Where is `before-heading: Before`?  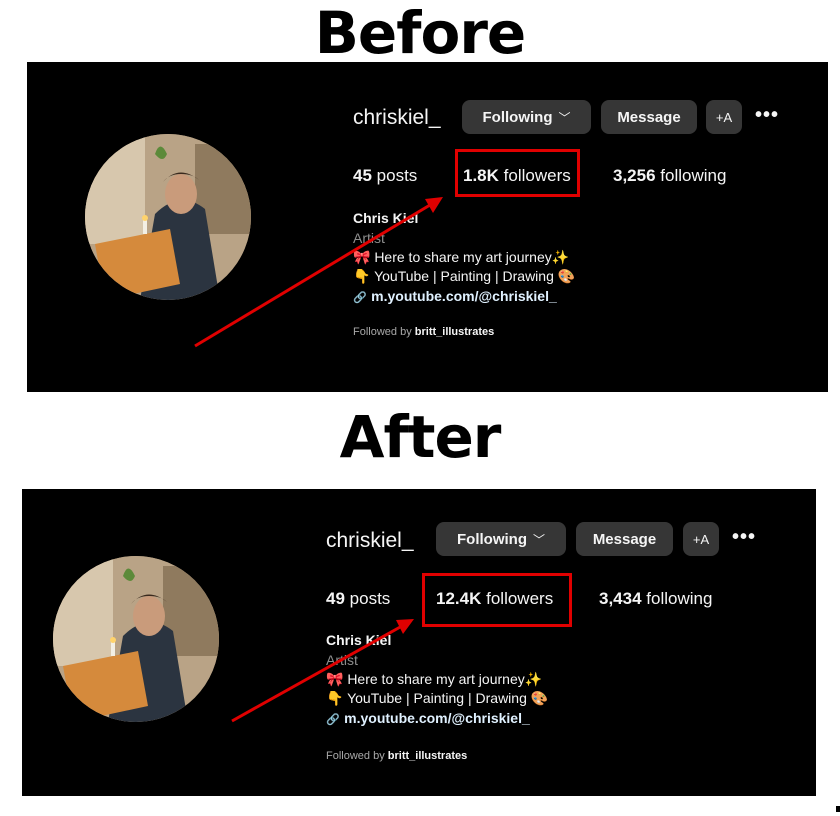
before-heading: Before is located at coordinates (420, 33).